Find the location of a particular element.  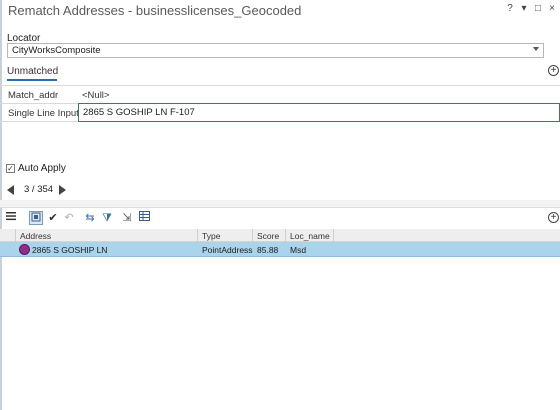

candidates-toolbar: ✔ ↶ ⇆ ⧩ ⇲ + is located at coordinates (280, 218).